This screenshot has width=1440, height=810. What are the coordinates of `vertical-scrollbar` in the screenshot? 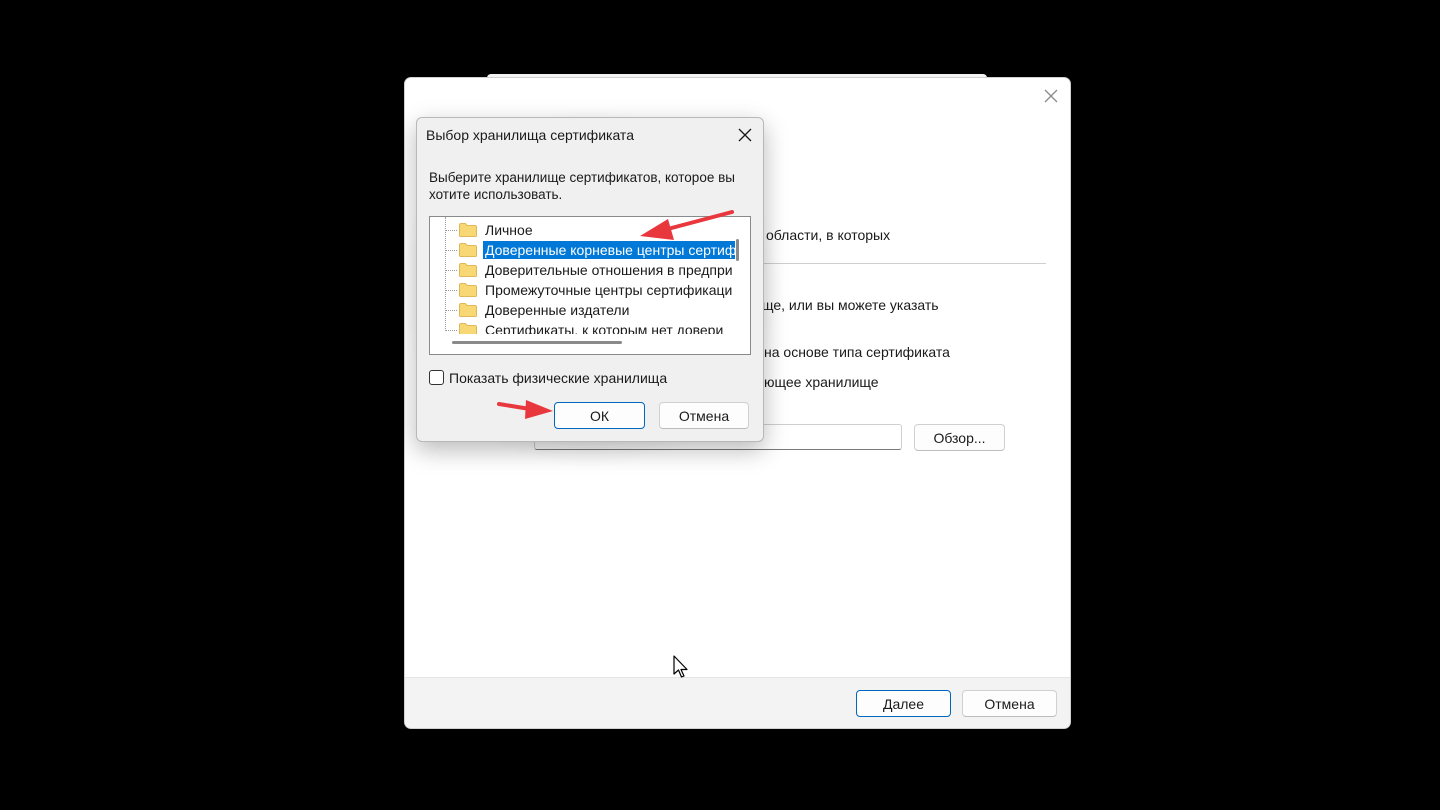 It's located at (737, 250).